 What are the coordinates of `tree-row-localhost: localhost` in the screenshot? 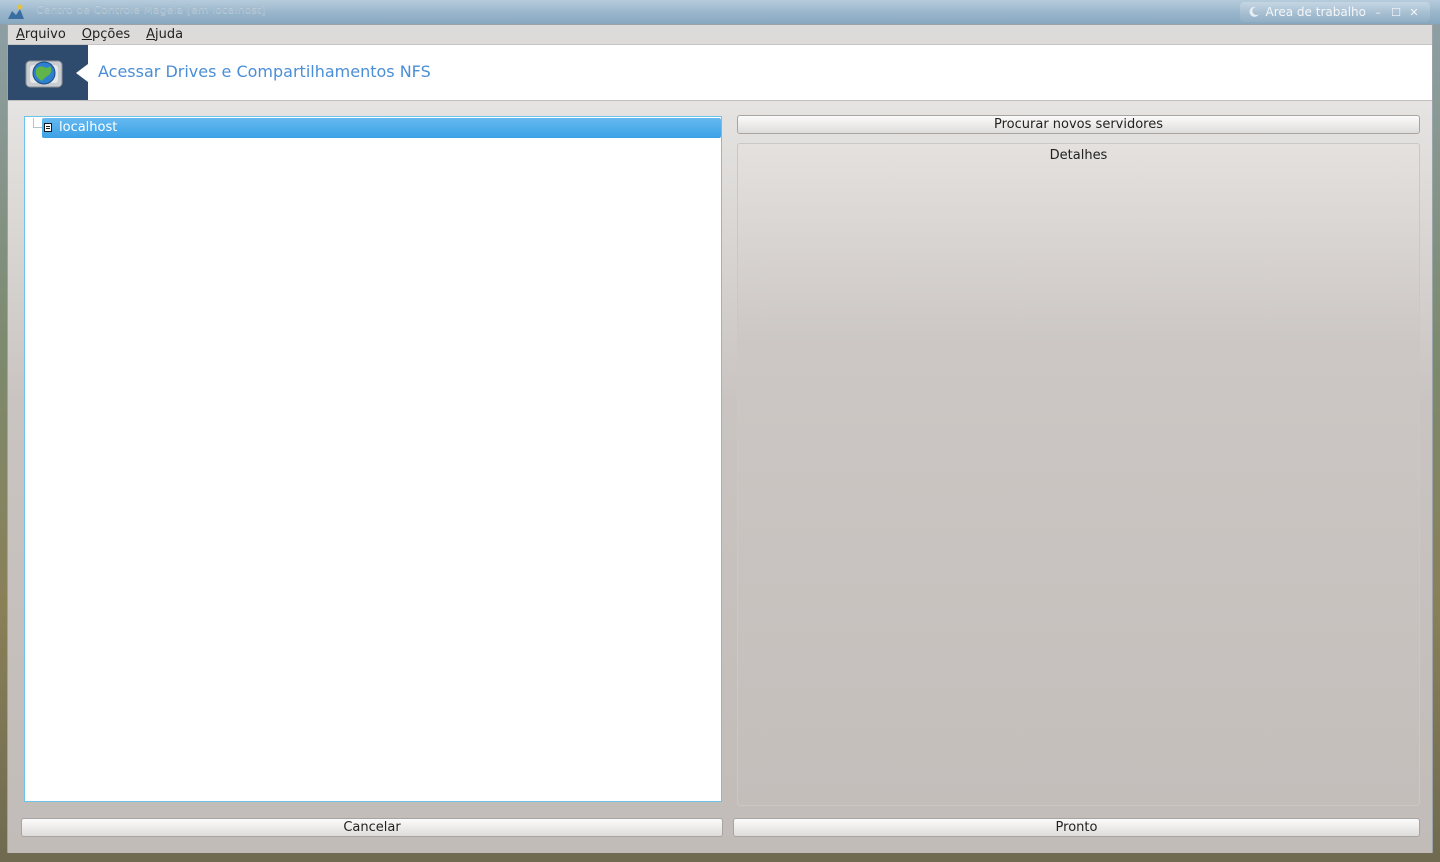 It's located at (381, 128).